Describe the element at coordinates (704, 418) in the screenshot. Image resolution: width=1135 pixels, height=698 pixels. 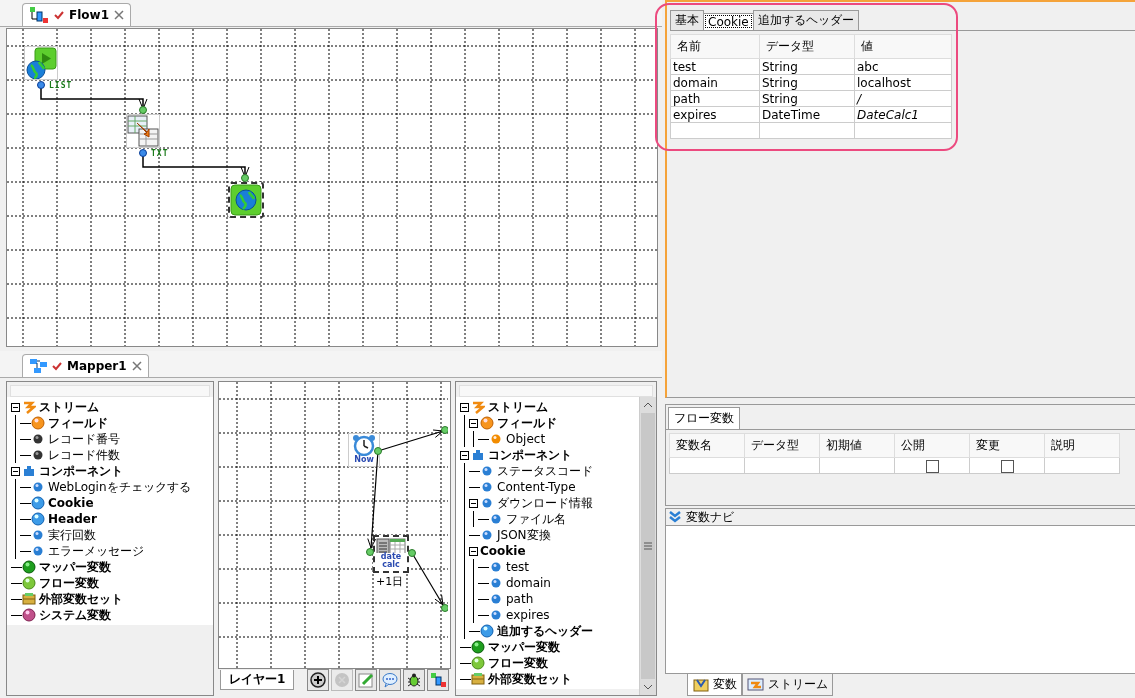
I see `panel-tab: フロー変数` at that location.